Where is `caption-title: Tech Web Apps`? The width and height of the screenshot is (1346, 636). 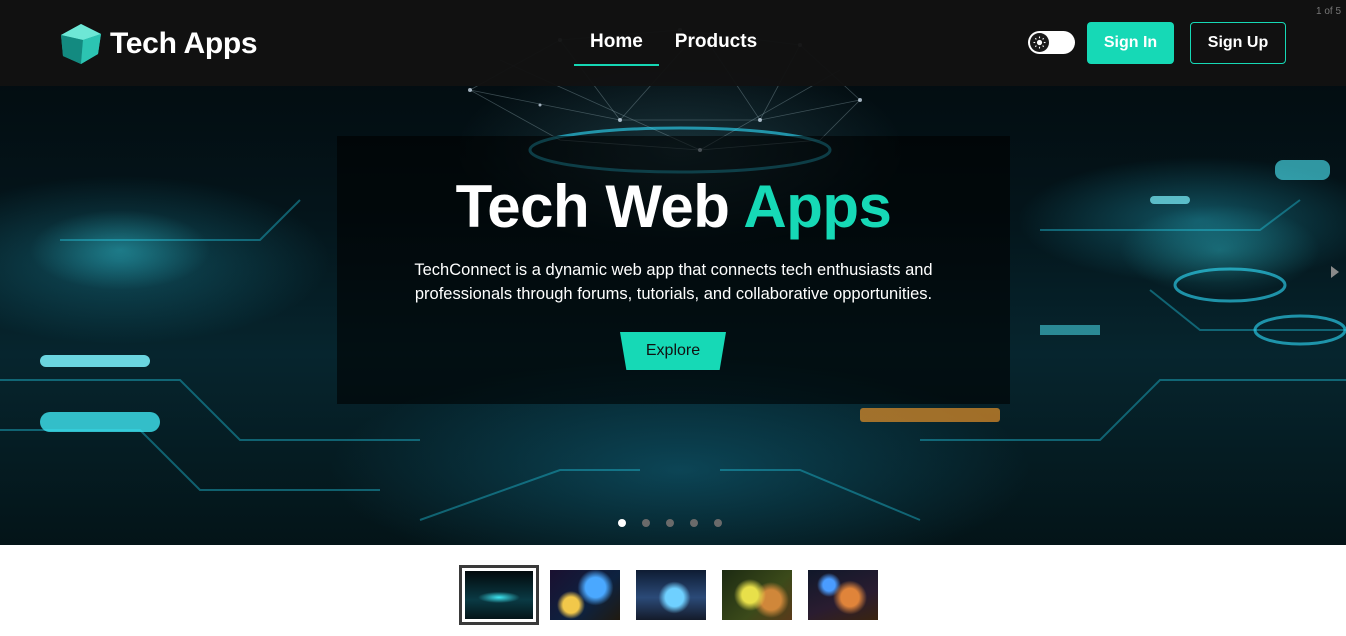
caption-title: Tech Web Apps is located at coordinates (673, 206).